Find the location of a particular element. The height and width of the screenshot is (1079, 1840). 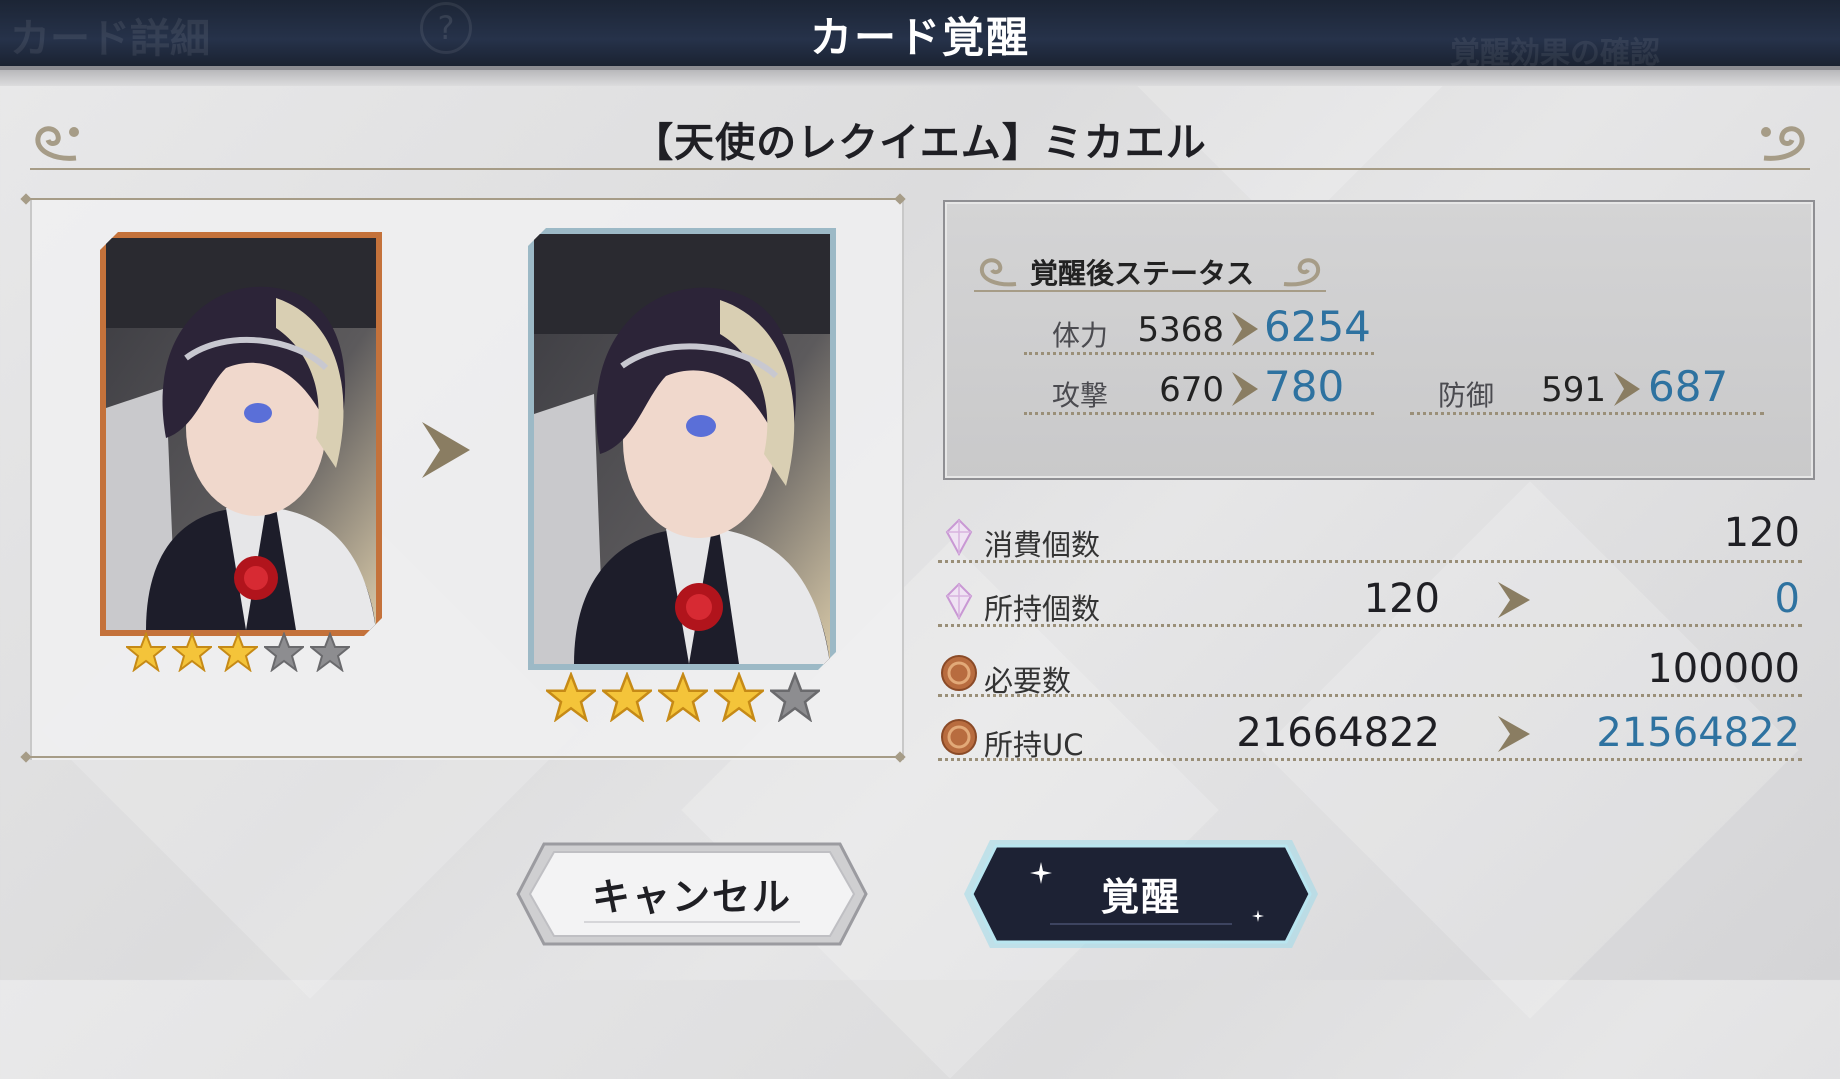

stat-atk-new: 780 is located at coordinates (1304, 386).